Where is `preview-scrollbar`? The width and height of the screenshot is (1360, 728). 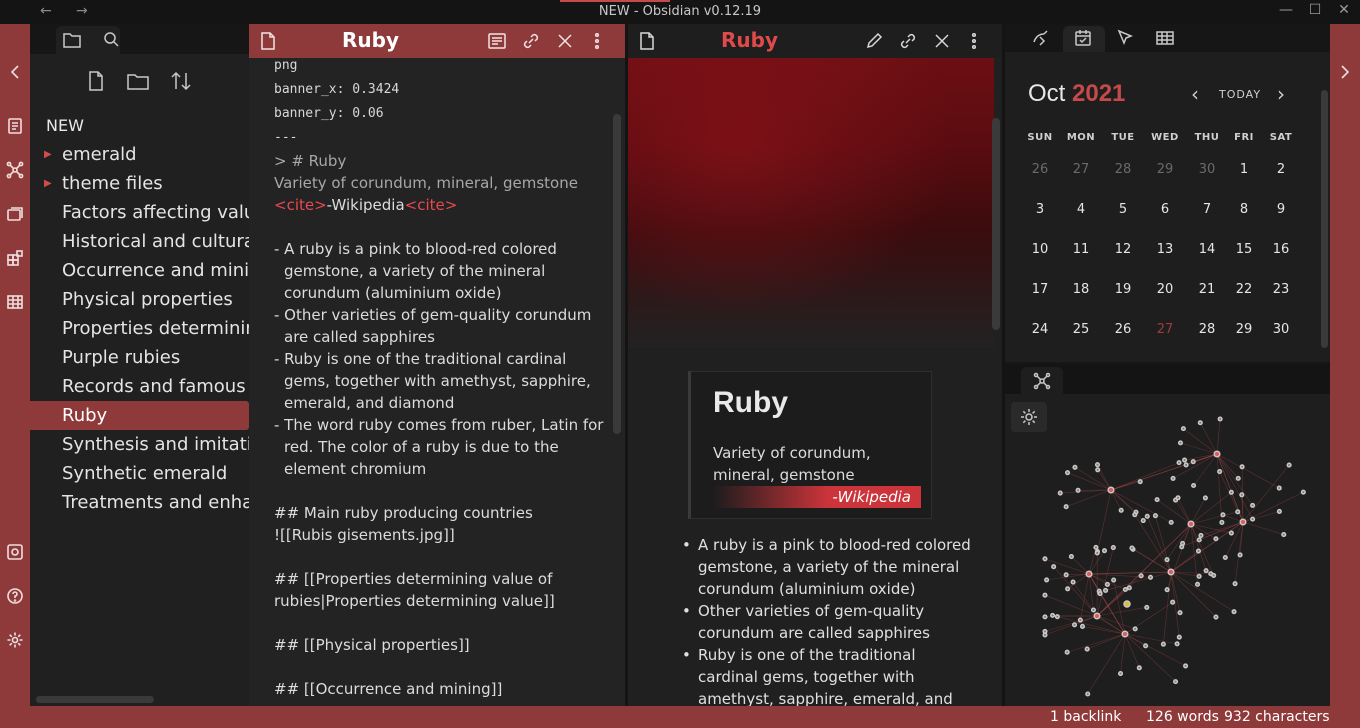
preview-scrollbar is located at coordinates (996, 224).